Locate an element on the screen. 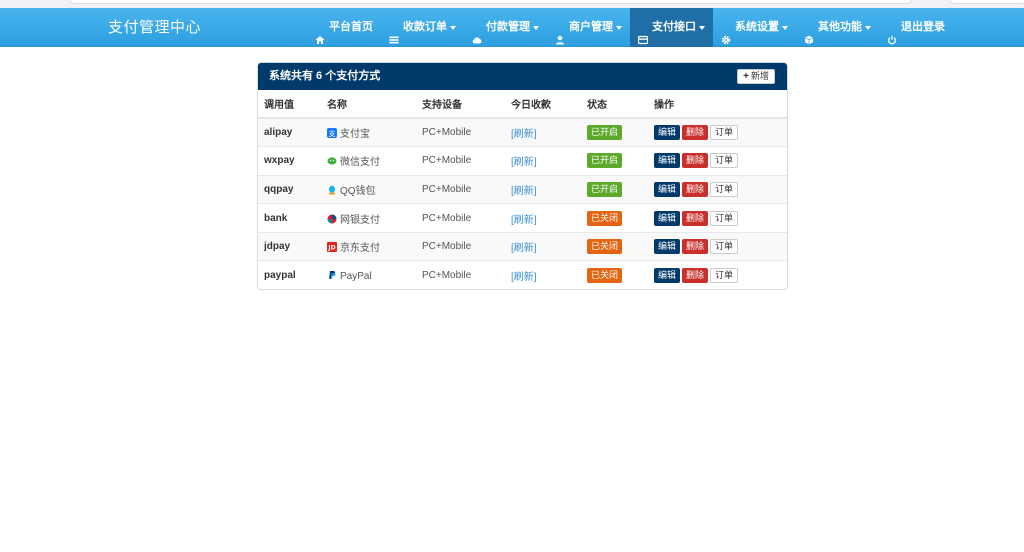 The width and height of the screenshot is (1024, 552). table-row: bank 网银支付 PC+Mobile [刷新] 已关闭 编辑 删除 订单 is located at coordinates (522, 218).